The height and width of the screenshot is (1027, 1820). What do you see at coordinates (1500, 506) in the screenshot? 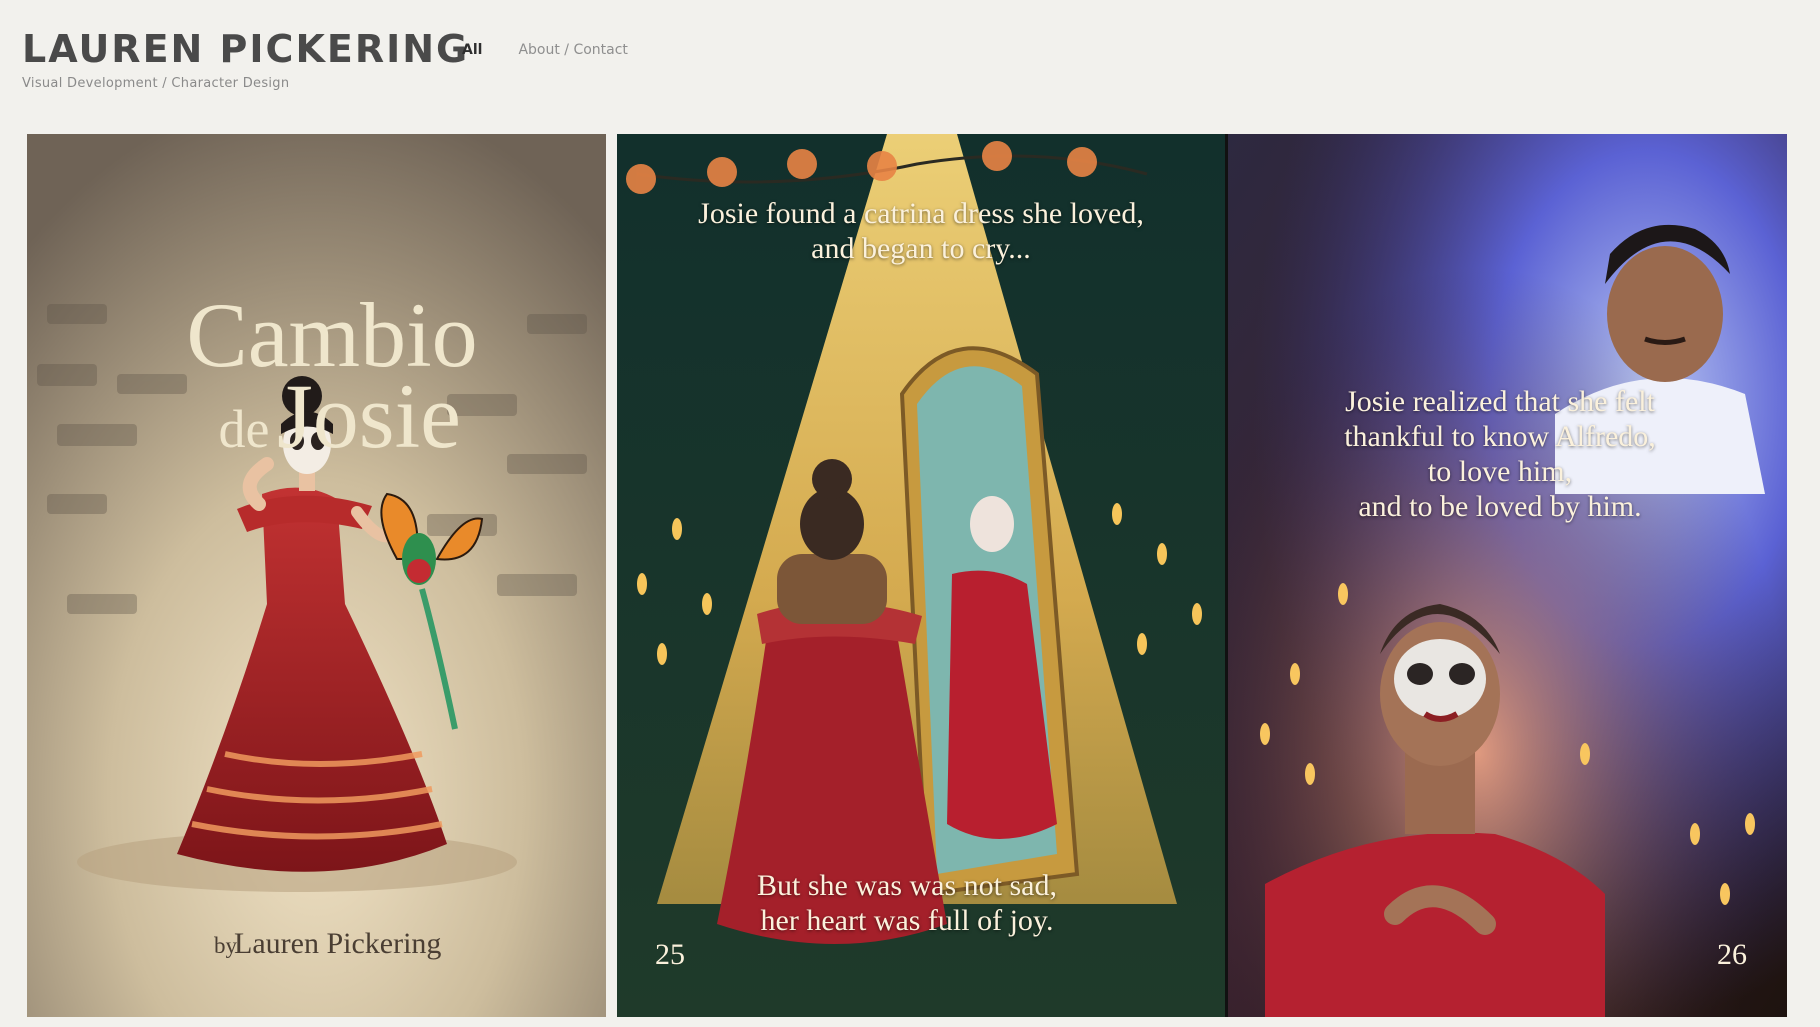
I see `page-26-caption-line4: and to be loved by him.` at bounding box center [1500, 506].